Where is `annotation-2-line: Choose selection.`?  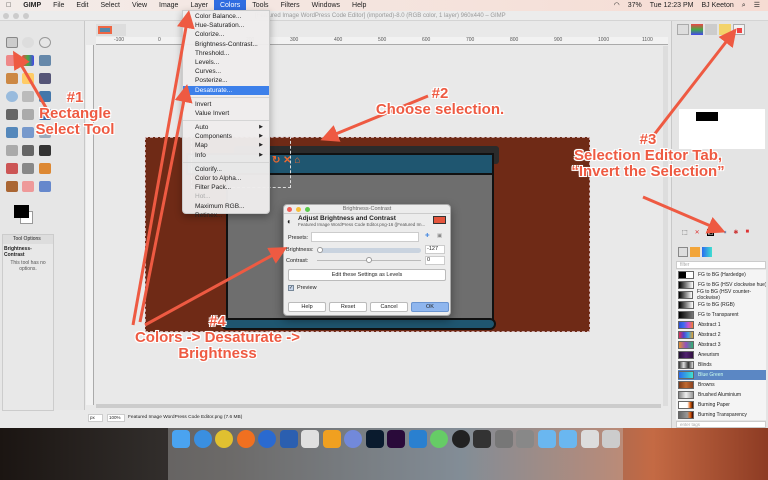
annotation-2-line: Choose selection. is located at coordinates (440, 109).